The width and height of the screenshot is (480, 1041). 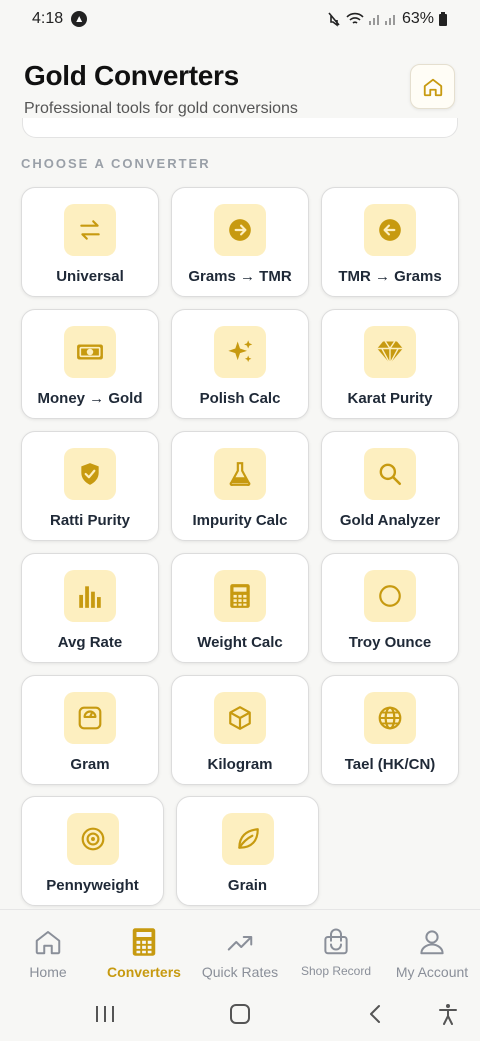 What do you see at coordinates (90, 352) in the screenshot?
I see `banknote-icon` at bounding box center [90, 352].